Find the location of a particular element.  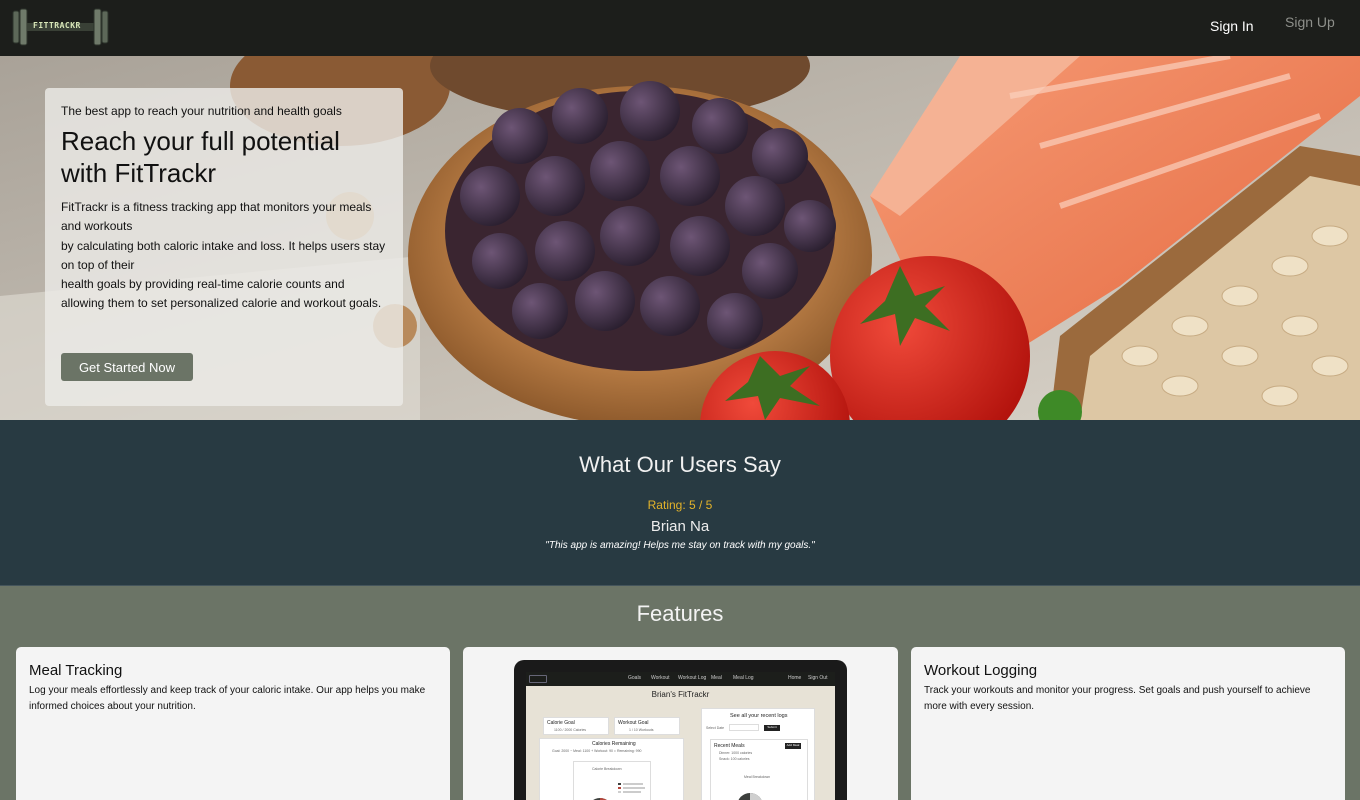

preview-nav-item: Sign Out is located at coordinates (818, 678).